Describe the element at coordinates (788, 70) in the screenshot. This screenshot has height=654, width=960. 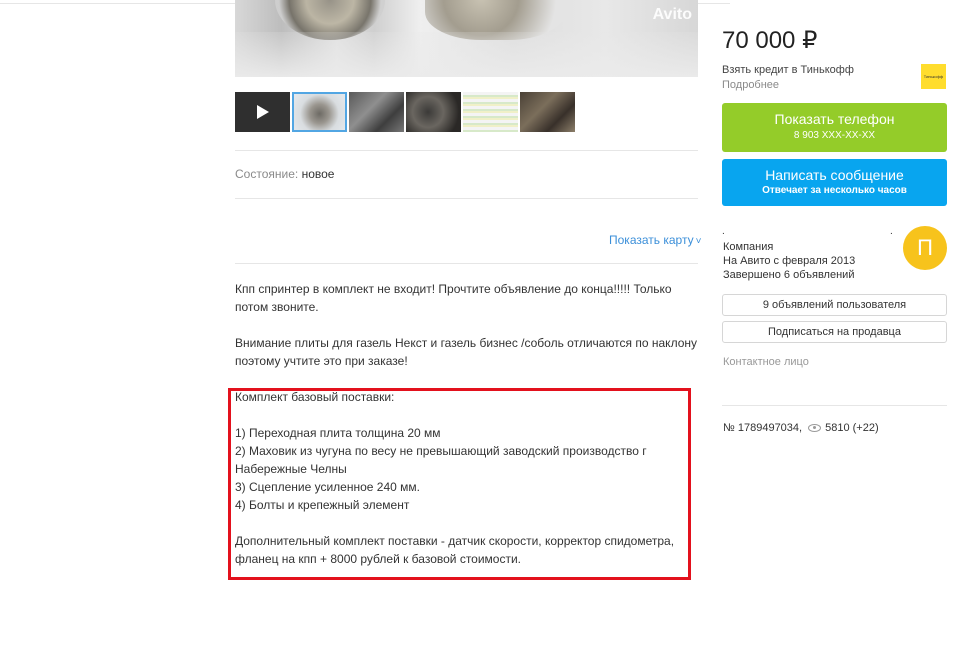
I see `credit-link: Взять кредит в Тинькофф` at that location.